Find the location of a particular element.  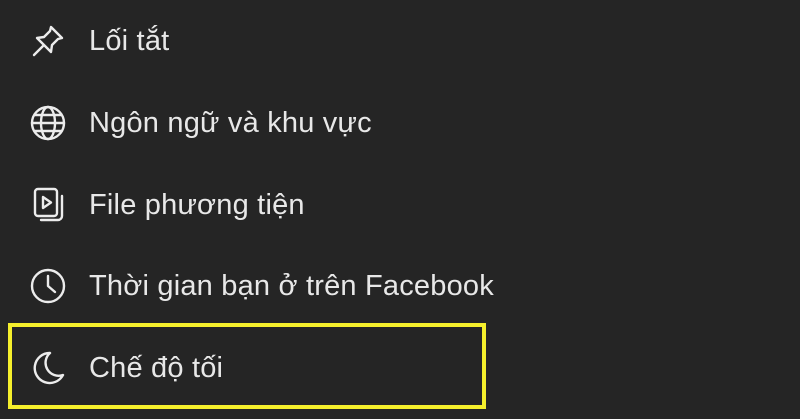

menu-item-label: Thời gian bạn ở trên Facebook is located at coordinates (291, 285).